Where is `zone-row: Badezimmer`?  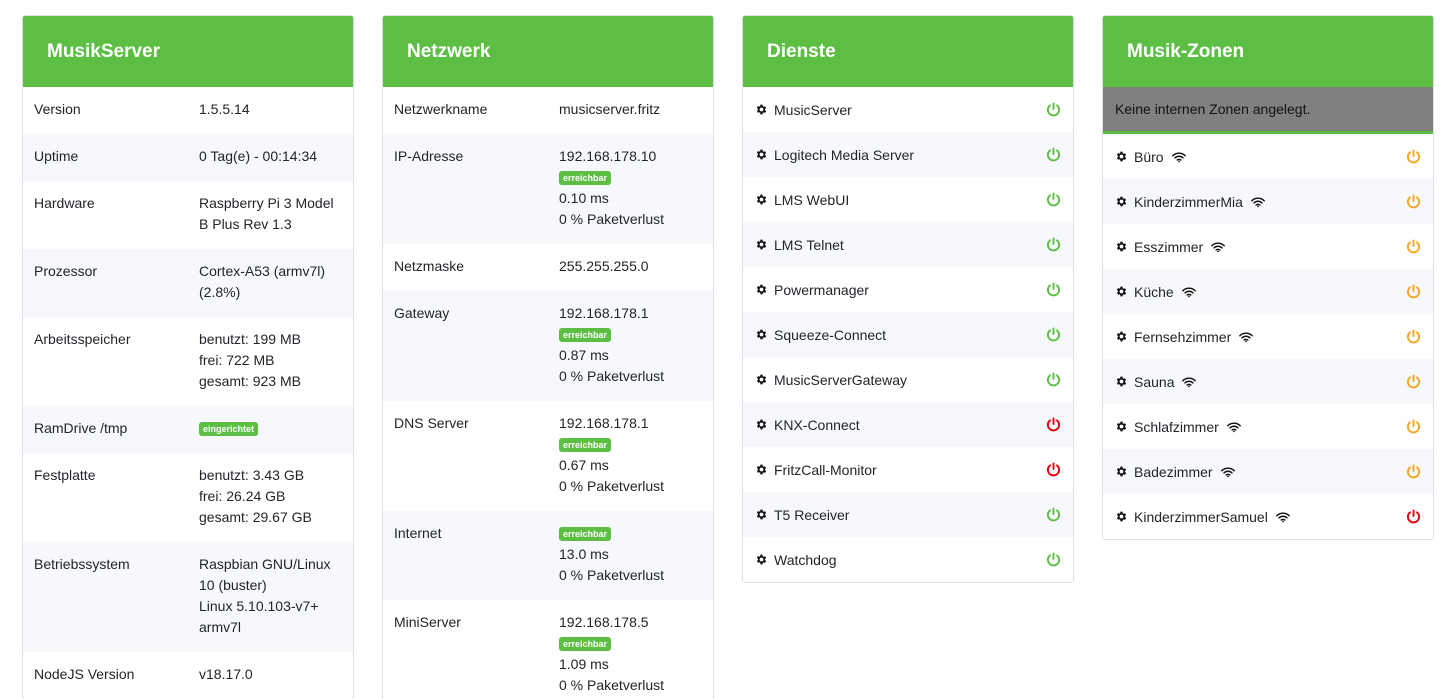 zone-row: Badezimmer is located at coordinates (1268, 471).